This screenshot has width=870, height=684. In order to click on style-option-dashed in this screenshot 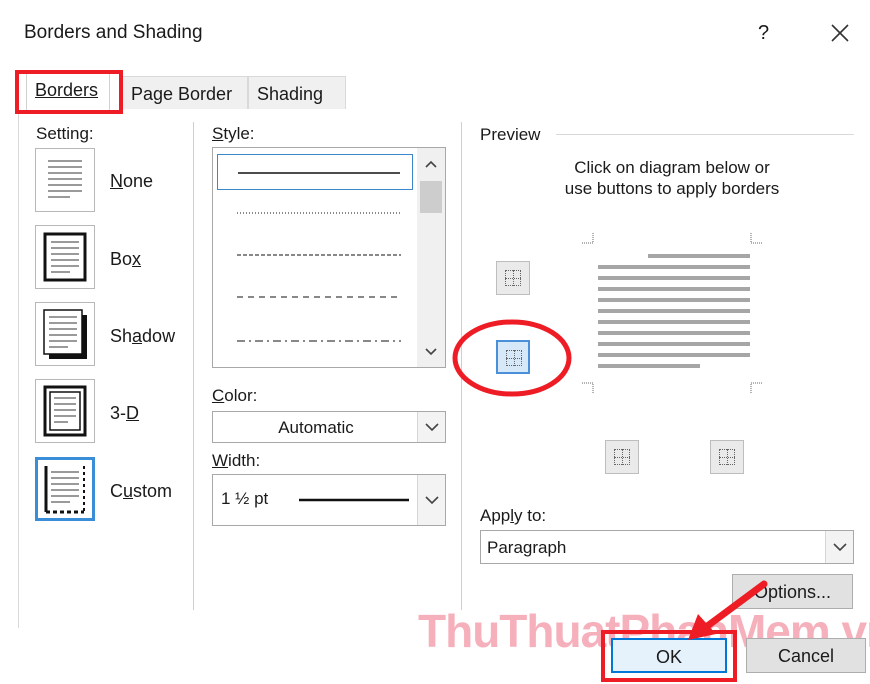, I will do `click(315, 297)`.